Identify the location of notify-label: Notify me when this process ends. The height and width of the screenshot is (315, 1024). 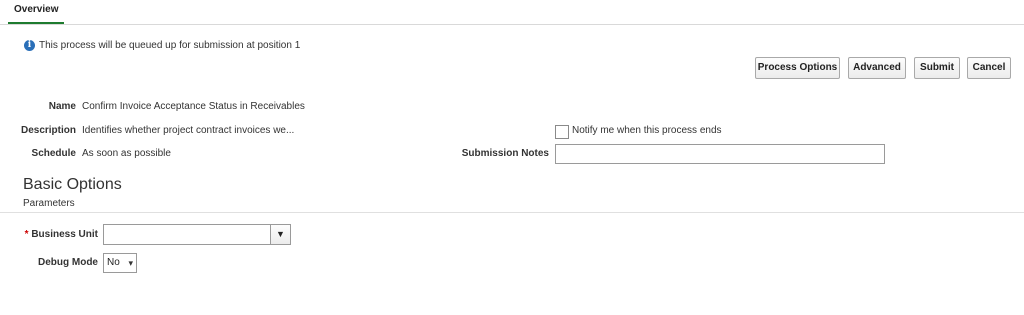
(647, 130).